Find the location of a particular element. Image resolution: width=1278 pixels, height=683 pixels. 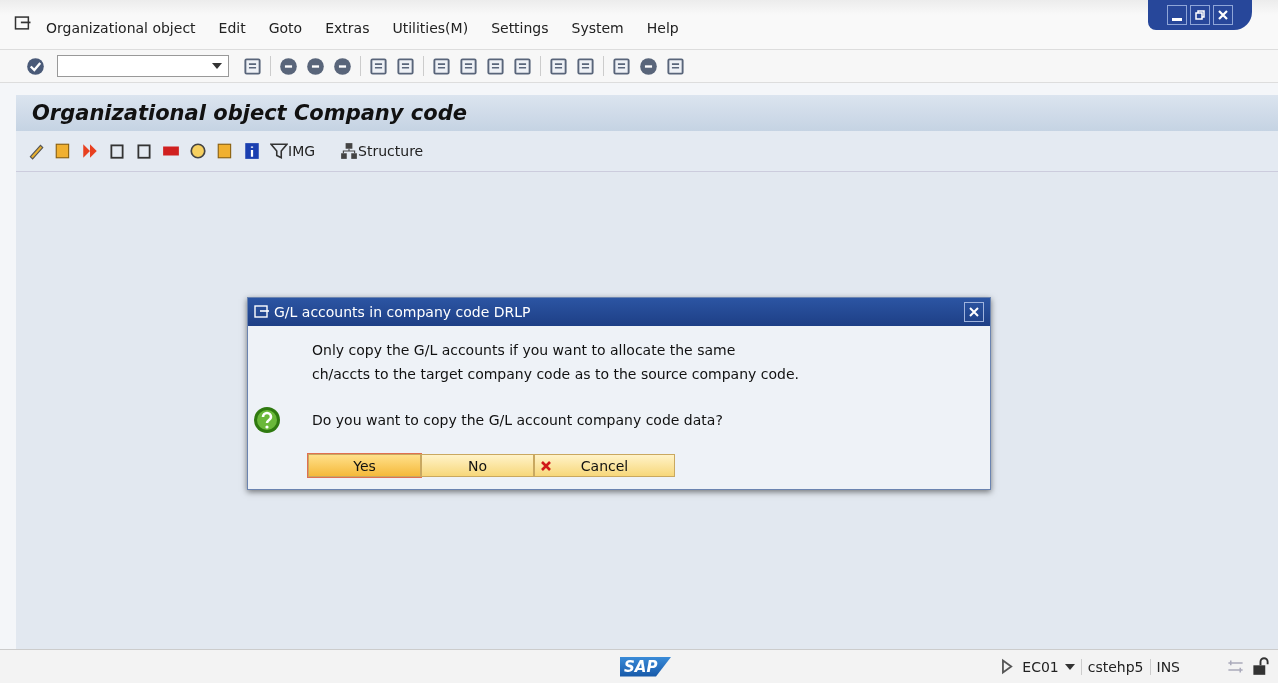

menu-item: Utilities(M) is located at coordinates (430, 27).